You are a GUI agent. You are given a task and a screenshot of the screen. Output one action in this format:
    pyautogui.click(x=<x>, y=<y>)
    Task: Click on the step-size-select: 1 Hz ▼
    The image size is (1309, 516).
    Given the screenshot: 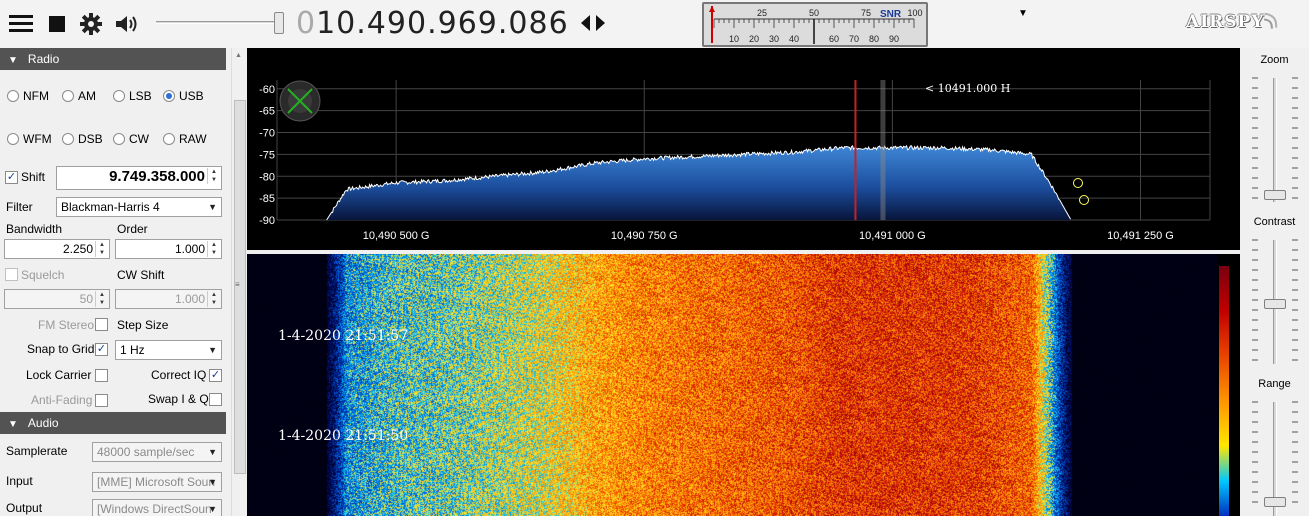 What is the action you would take?
    pyautogui.click(x=168, y=350)
    